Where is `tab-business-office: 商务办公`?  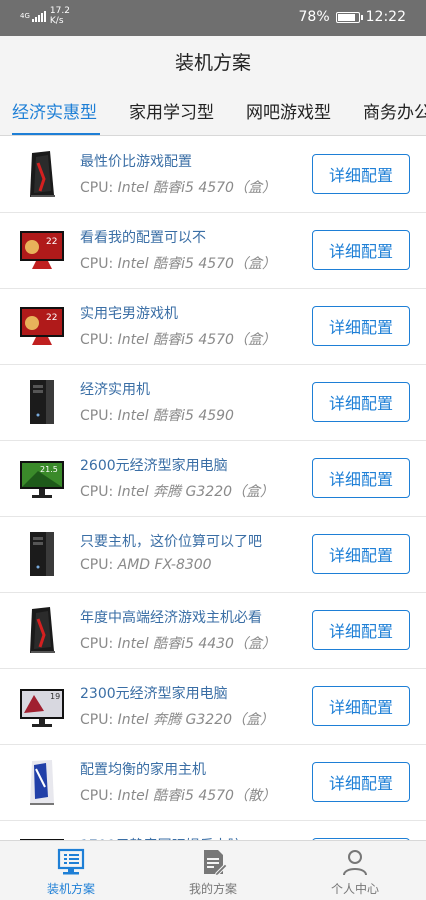
tab-business-office: 商务办公 is located at coordinates (394, 110).